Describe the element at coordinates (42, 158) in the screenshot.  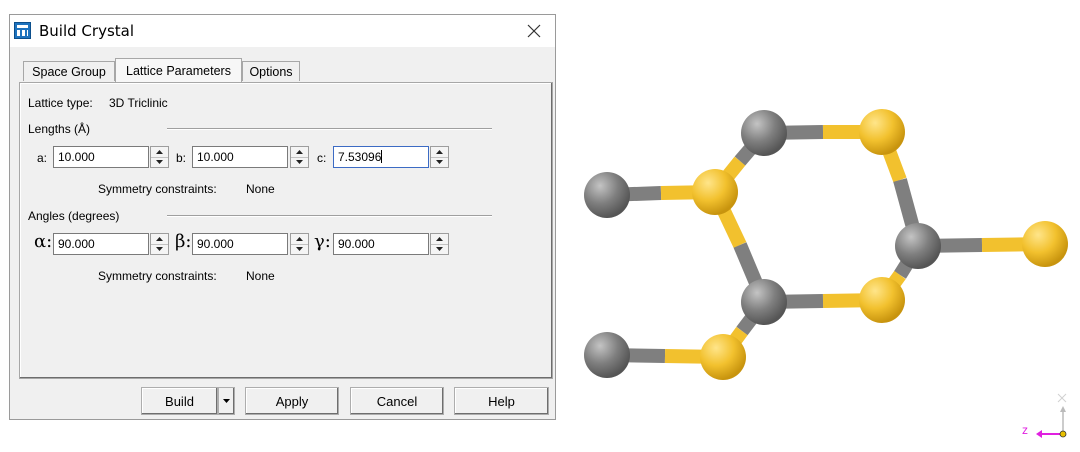
I see `a-label: a:` at that location.